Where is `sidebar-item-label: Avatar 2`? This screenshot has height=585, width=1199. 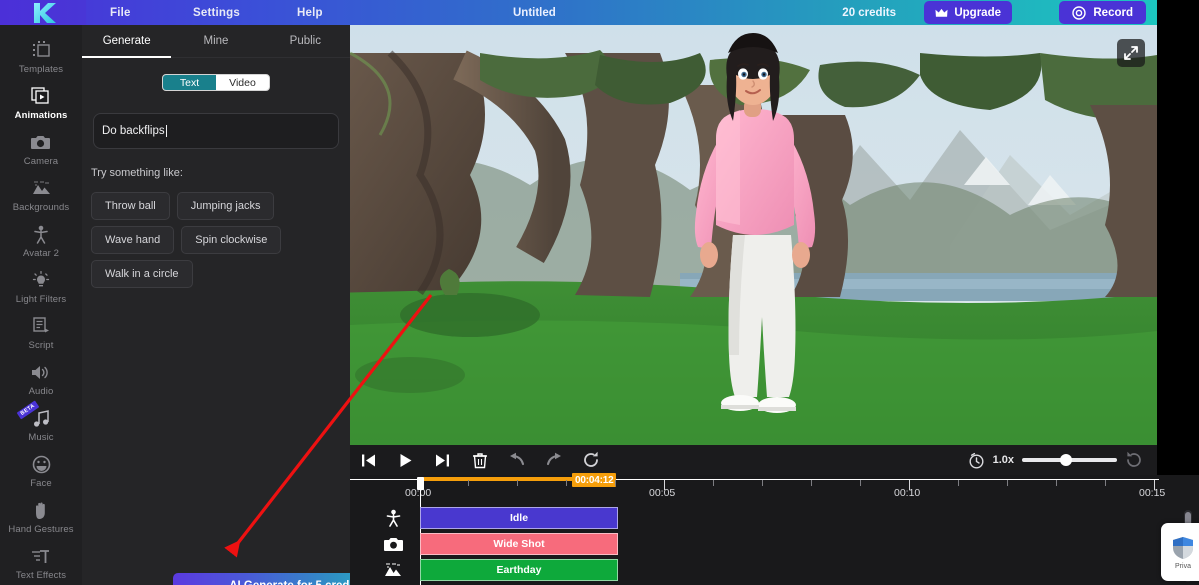
sidebar-item-label: Avatar 2 is located at coordinates (40, 253).